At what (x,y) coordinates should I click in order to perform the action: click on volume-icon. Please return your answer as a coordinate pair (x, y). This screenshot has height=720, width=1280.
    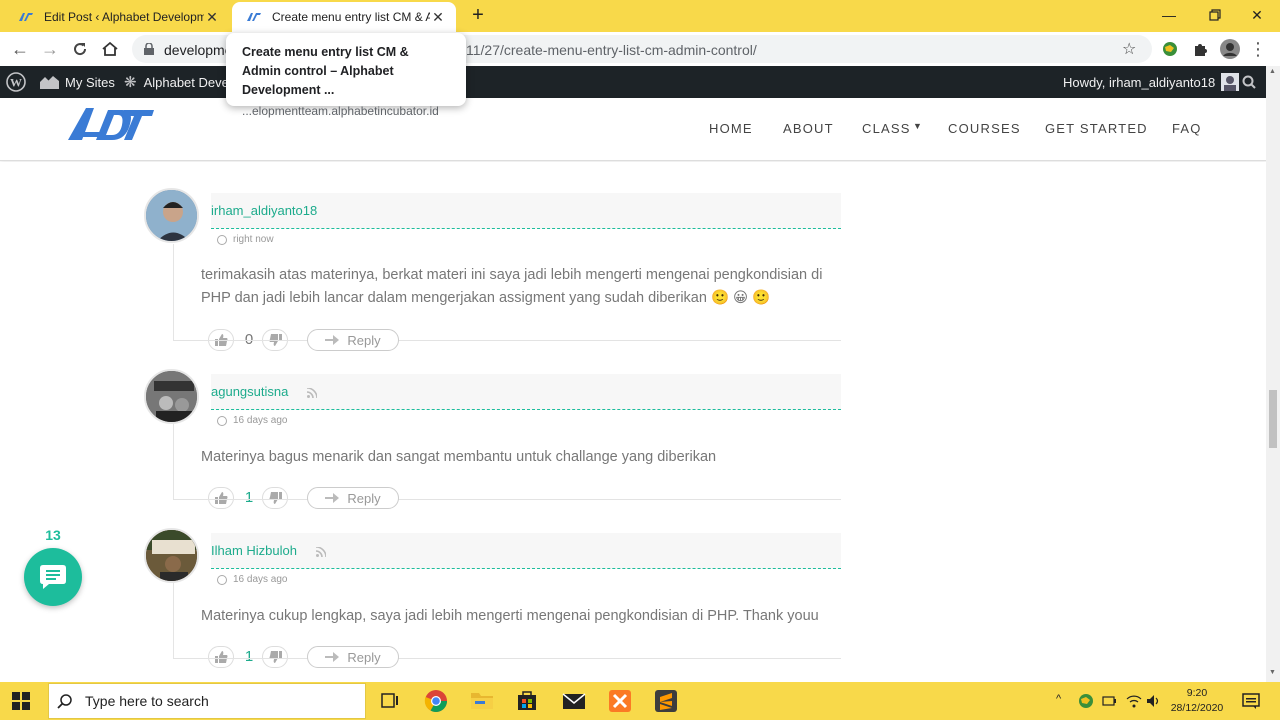
    Looking at the image, I should click on (1154, 703).